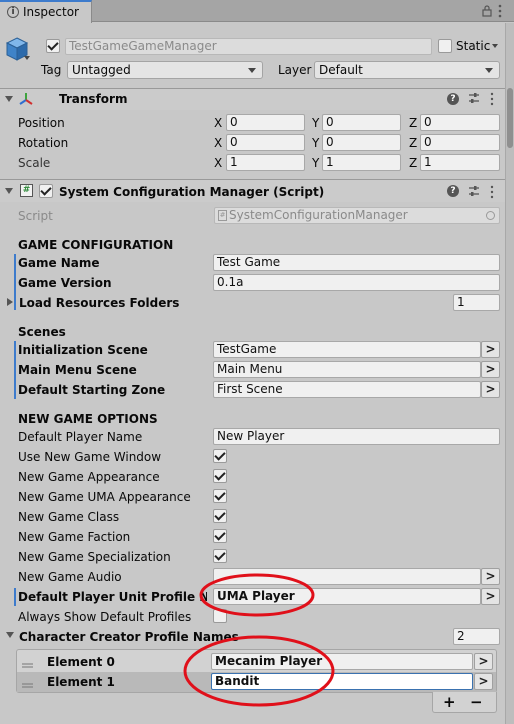  What do you see at coordinates (510, 118) in the screenshot?
I see `scrollbar-thumb` at bounding box center [510, 118].